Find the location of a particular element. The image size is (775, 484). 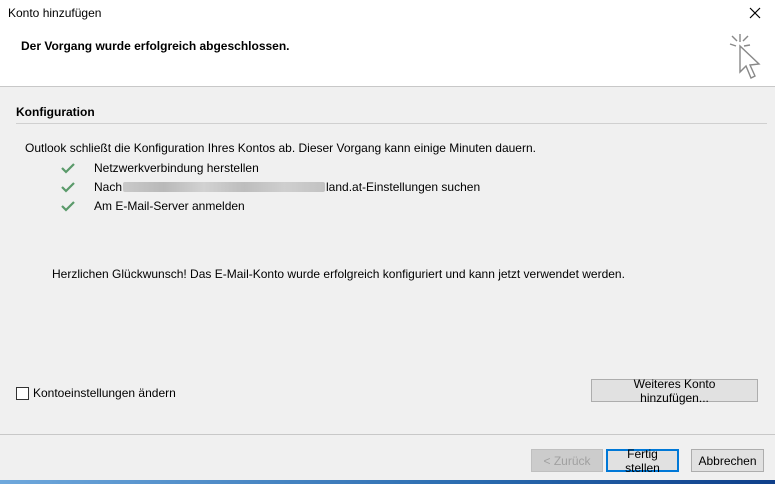

step-label-prefix: Nach is located at coordinates (108, 187).